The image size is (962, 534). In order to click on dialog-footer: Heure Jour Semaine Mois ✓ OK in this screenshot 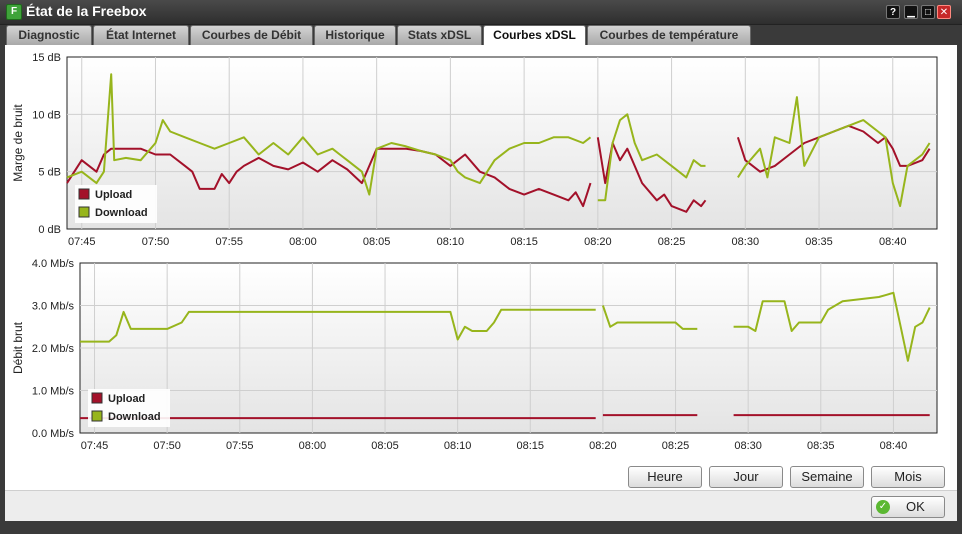, I will do `click(481, 493)`.